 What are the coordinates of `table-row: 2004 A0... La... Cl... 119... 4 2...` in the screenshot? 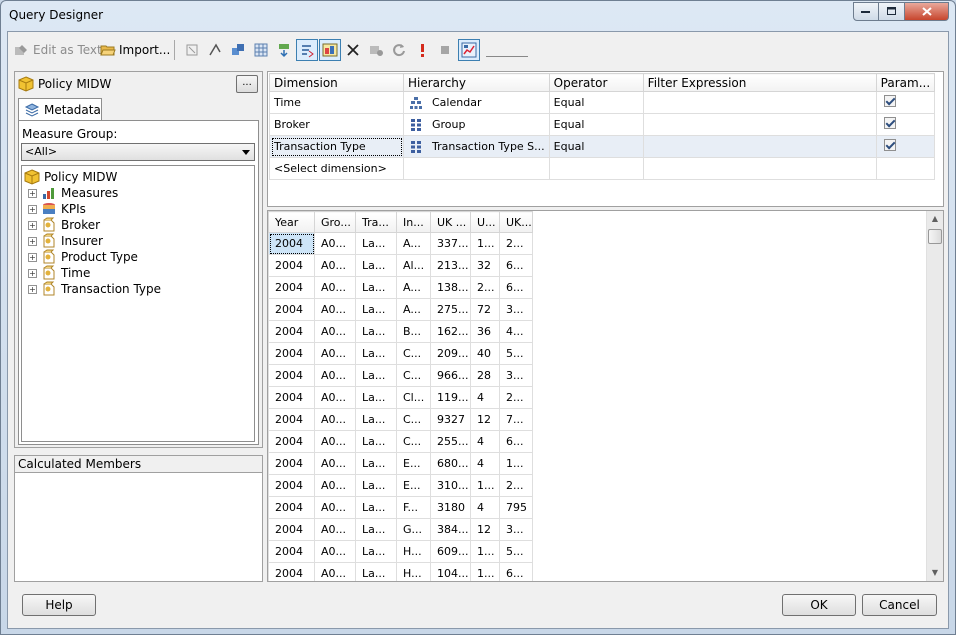 It's located at (400, 397).